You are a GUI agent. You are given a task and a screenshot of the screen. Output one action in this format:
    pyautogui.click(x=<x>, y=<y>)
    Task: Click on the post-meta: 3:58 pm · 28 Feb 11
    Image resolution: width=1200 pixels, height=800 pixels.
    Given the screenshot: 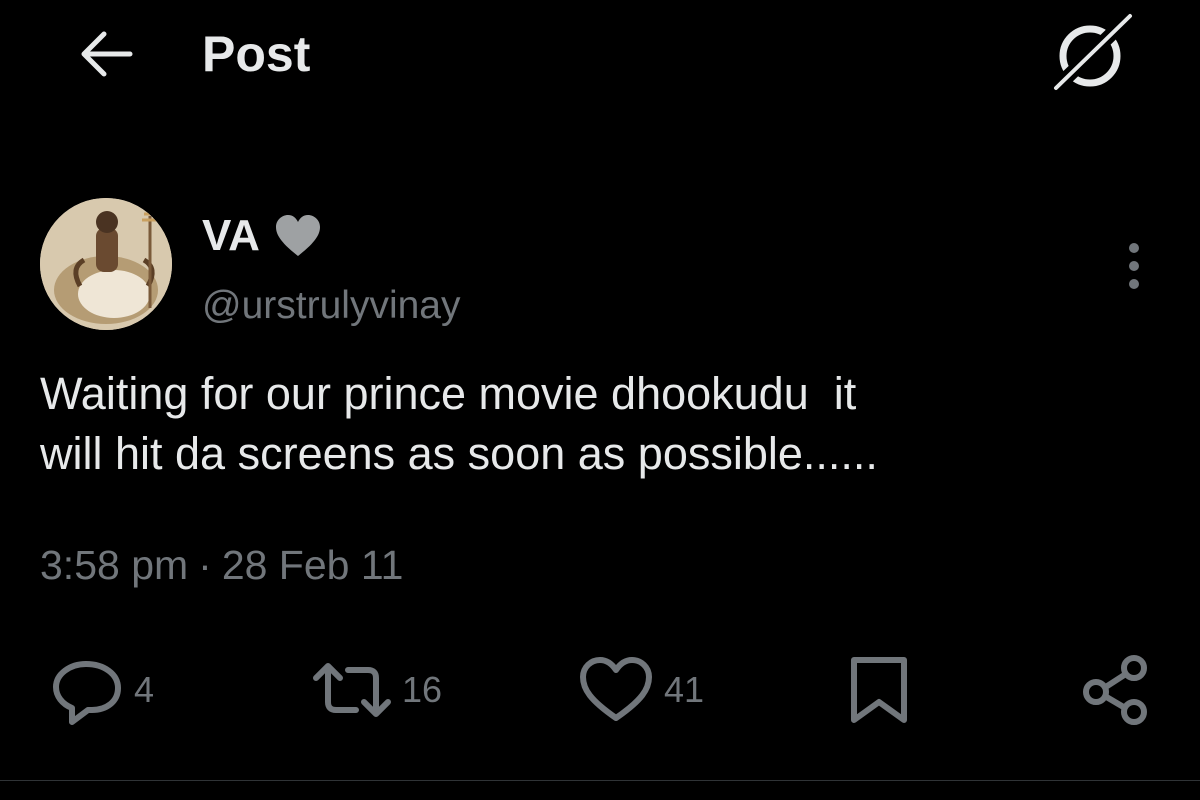 What is the action you would take?
    pyautogui.click(x=221, y=565)
    